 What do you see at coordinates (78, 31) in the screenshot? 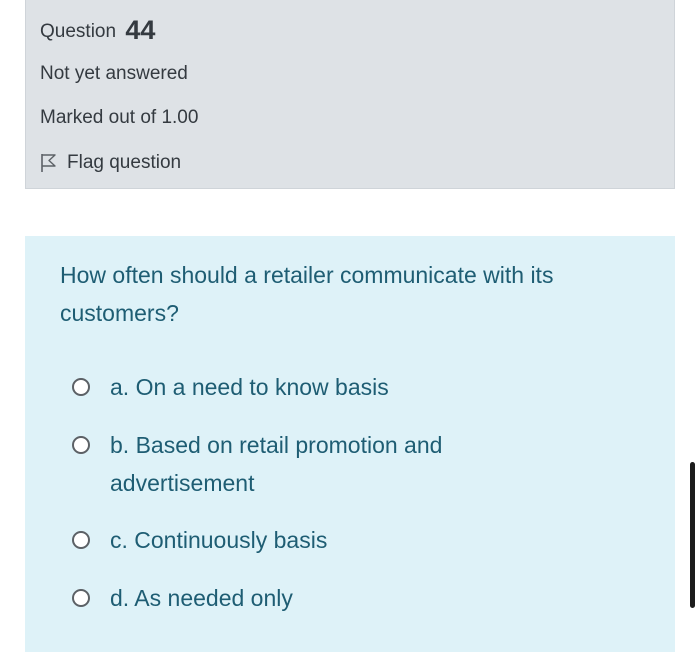
I see `question-word: Question` at bounding box center [78, 31].